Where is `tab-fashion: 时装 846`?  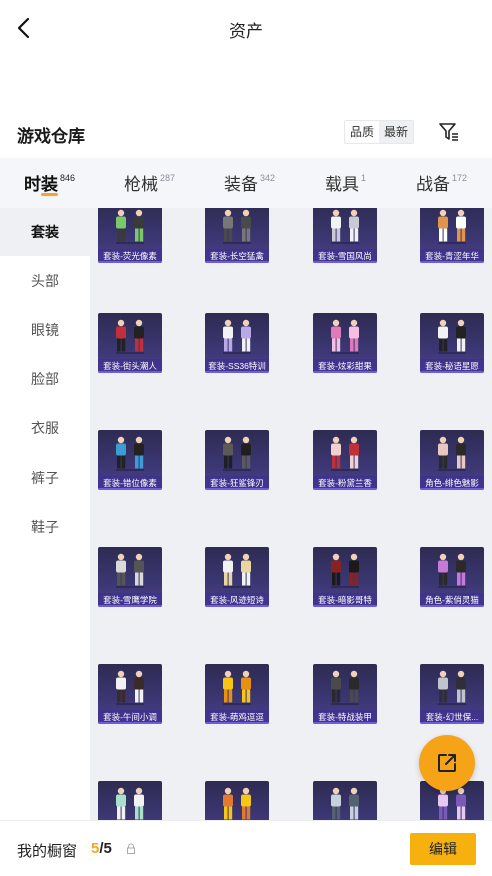
tab-fashion: 时装 846 is located at coordinates (49, 182).